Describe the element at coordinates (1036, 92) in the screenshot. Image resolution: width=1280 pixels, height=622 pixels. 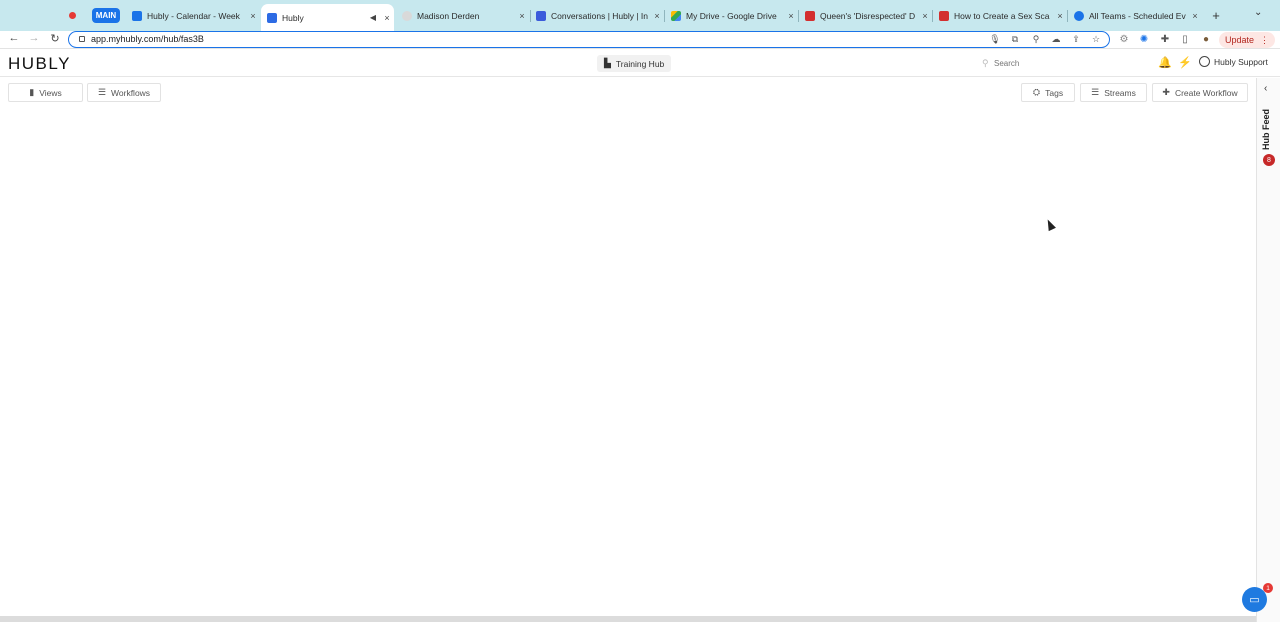
I see `tags-icon: ⛭` at that location.